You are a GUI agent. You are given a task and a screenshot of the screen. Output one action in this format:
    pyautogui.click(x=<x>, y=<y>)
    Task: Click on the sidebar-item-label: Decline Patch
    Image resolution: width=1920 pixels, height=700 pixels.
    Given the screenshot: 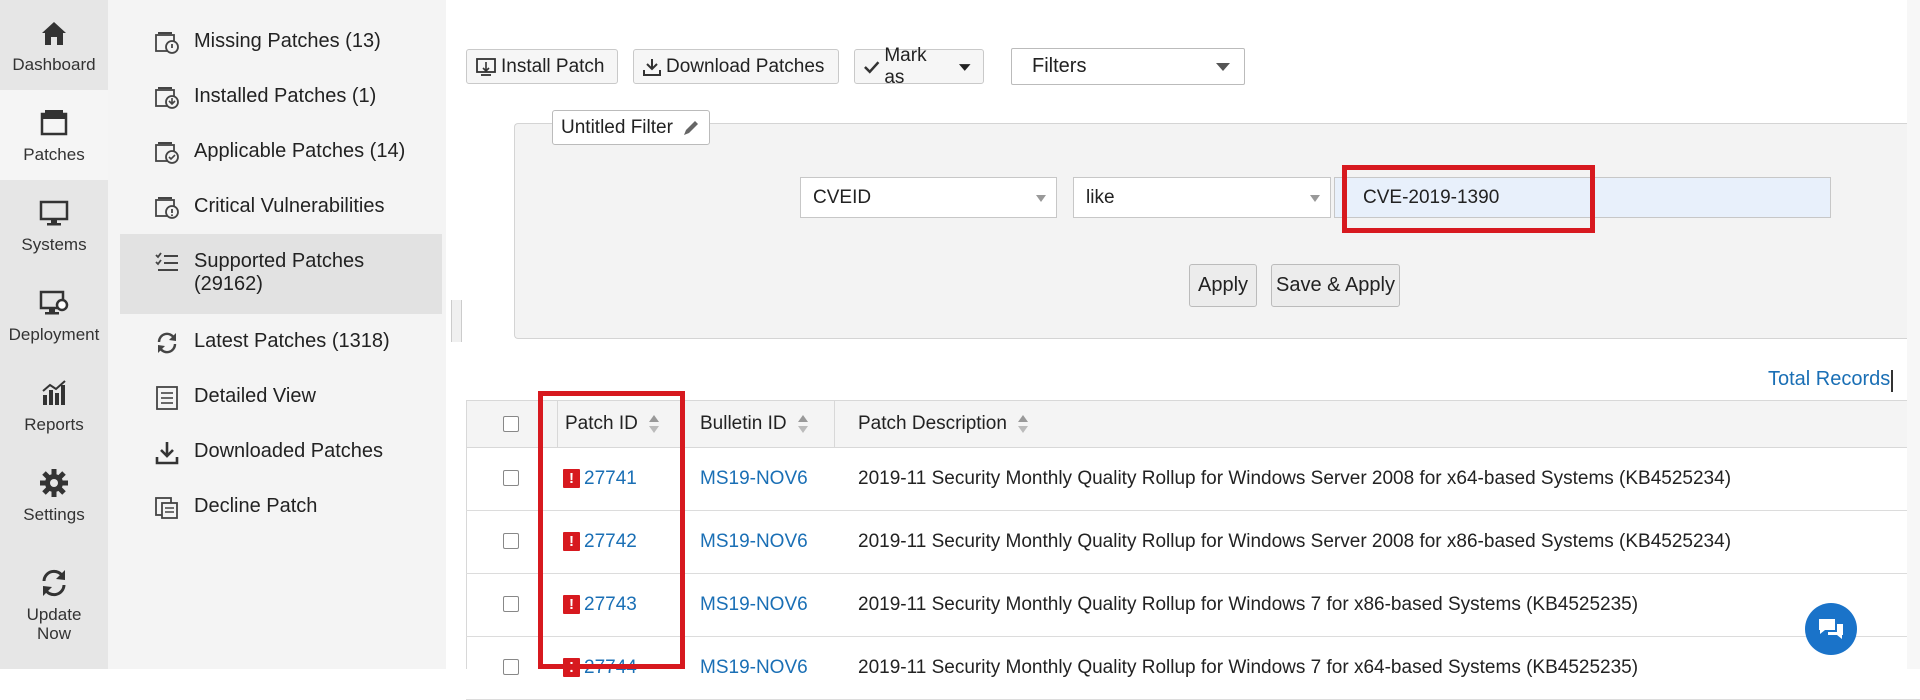 What is the action you would take?
    pyautogui.click(x=256, y=506)
    